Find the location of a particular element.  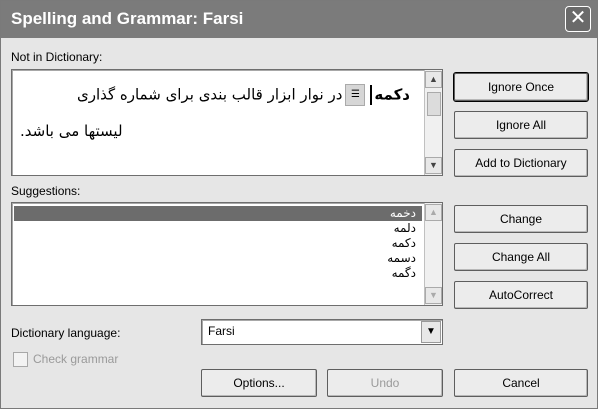

check-grammar-checkbox is located at coordinates (20, 359).